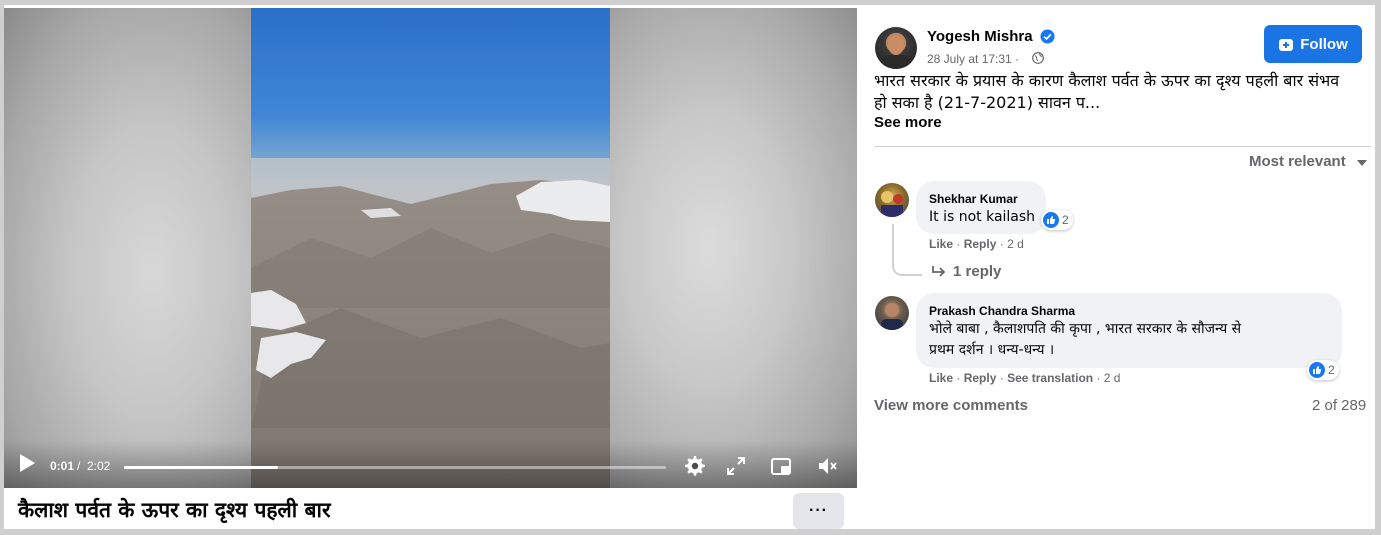  What do you see at coordinates (395, 467) in the screenshot?
I see `video-progress-bar` at bounding box center [395, 467].